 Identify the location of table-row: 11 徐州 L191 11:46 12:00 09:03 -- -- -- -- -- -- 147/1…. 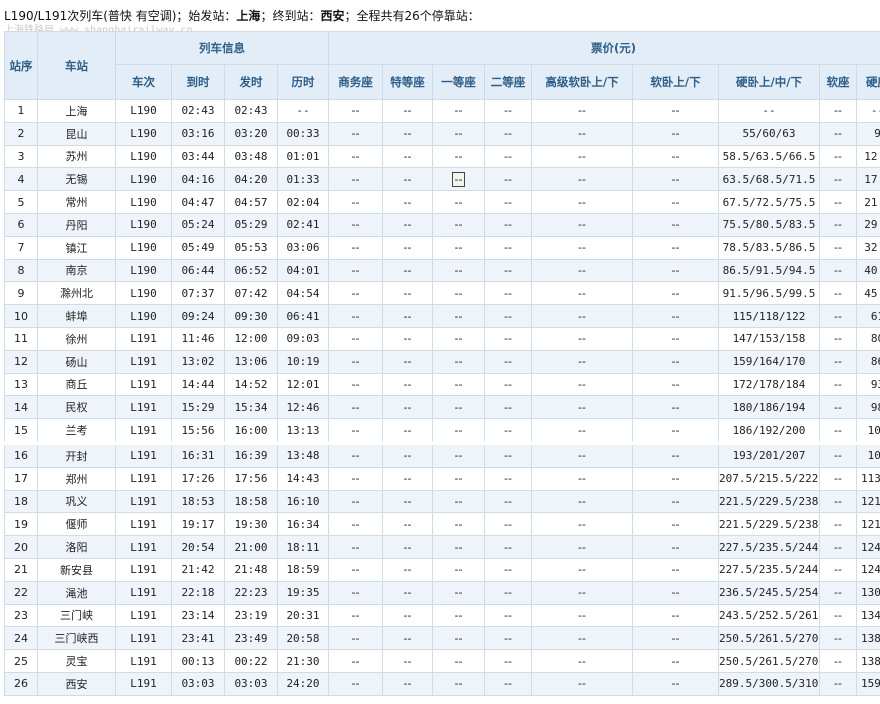
(442, 338).